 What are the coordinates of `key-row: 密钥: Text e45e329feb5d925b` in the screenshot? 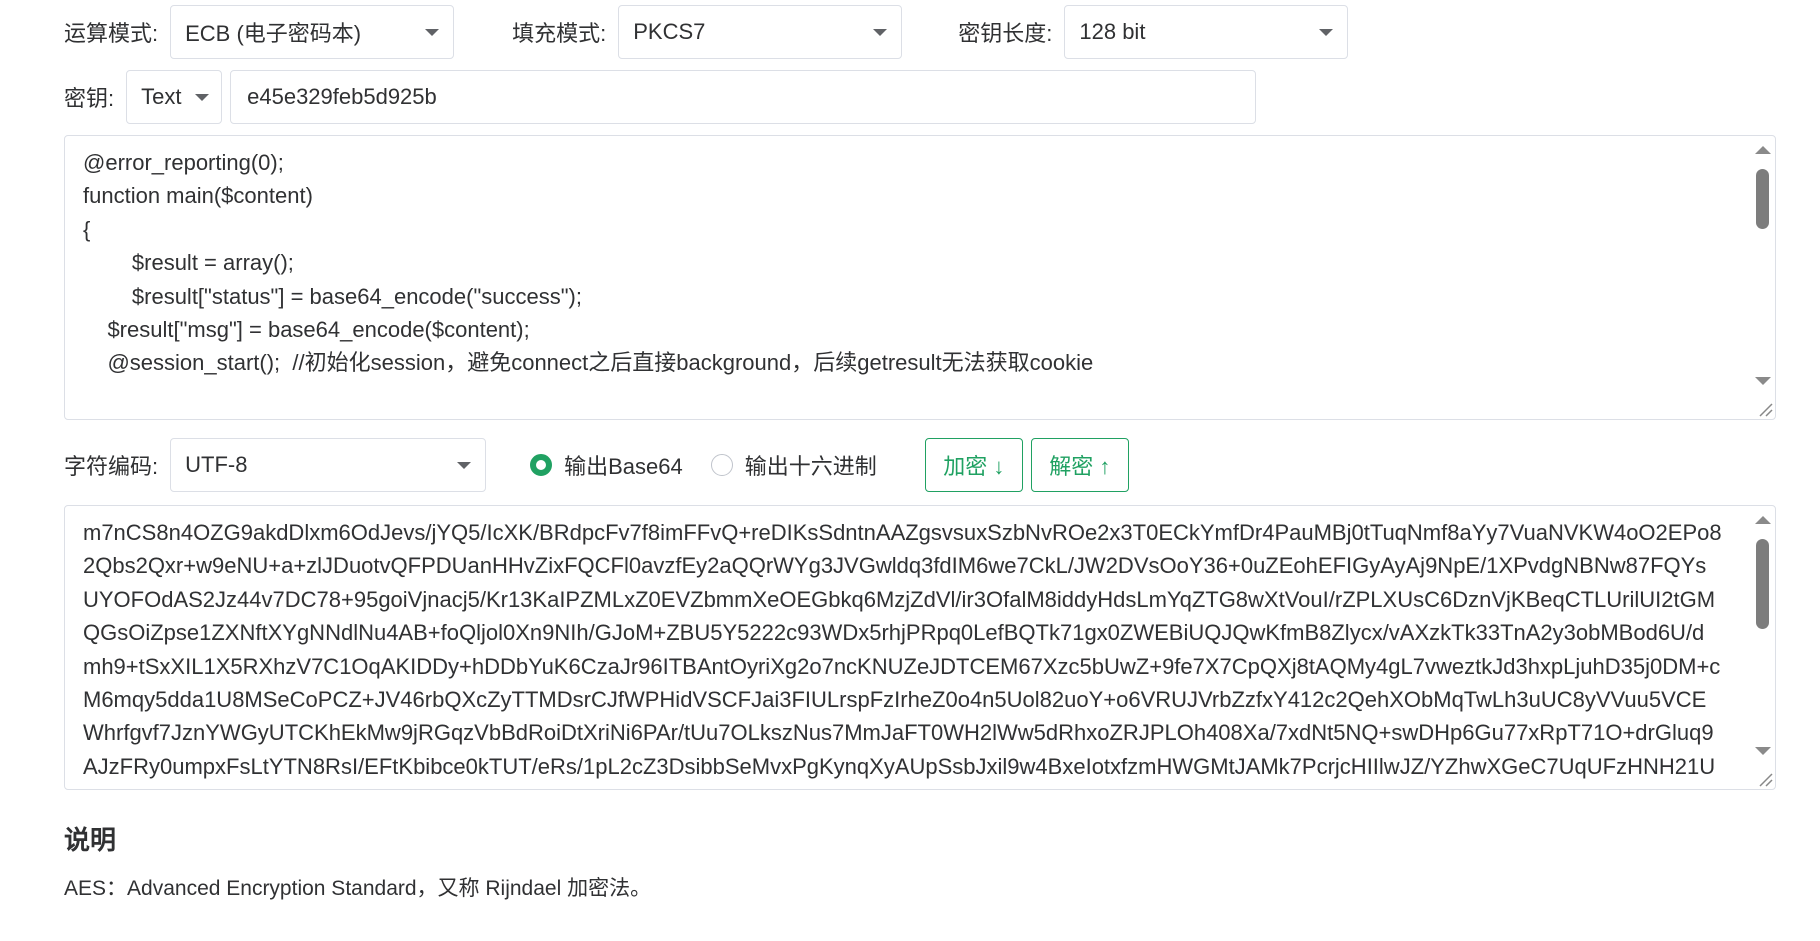 It's located at (660, 97).